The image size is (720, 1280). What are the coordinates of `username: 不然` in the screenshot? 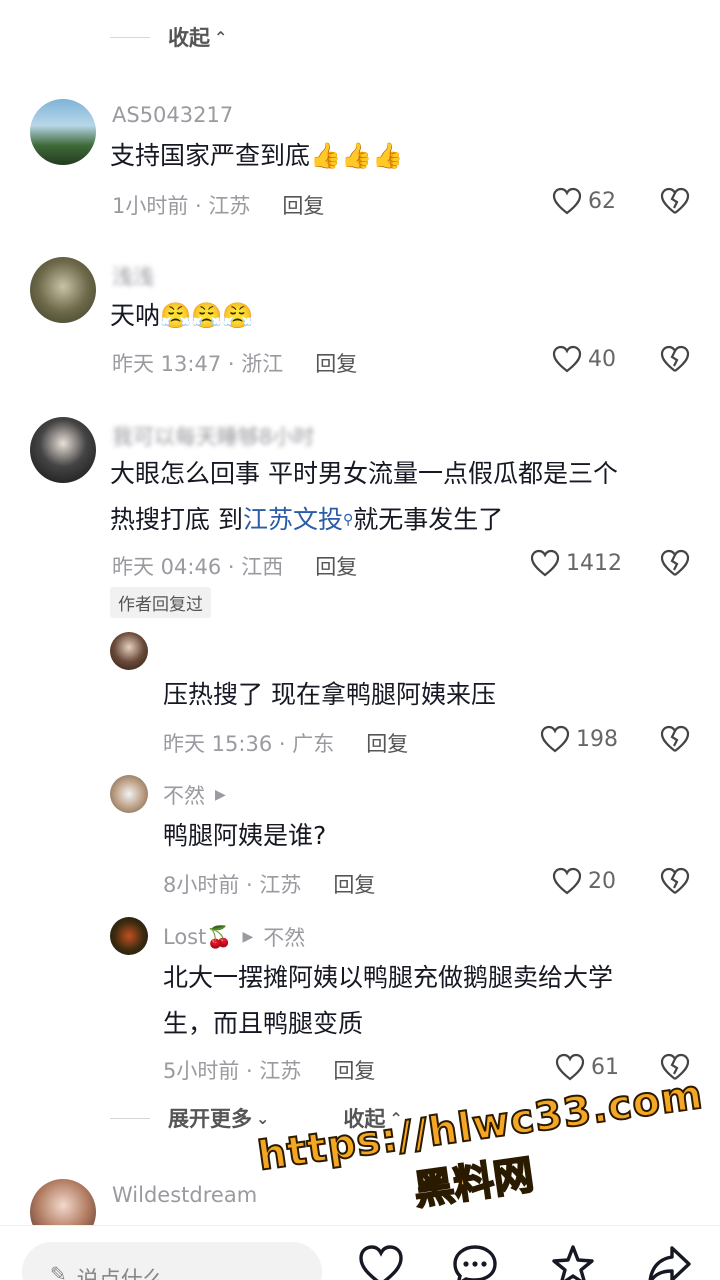 It's located at (184, 795).